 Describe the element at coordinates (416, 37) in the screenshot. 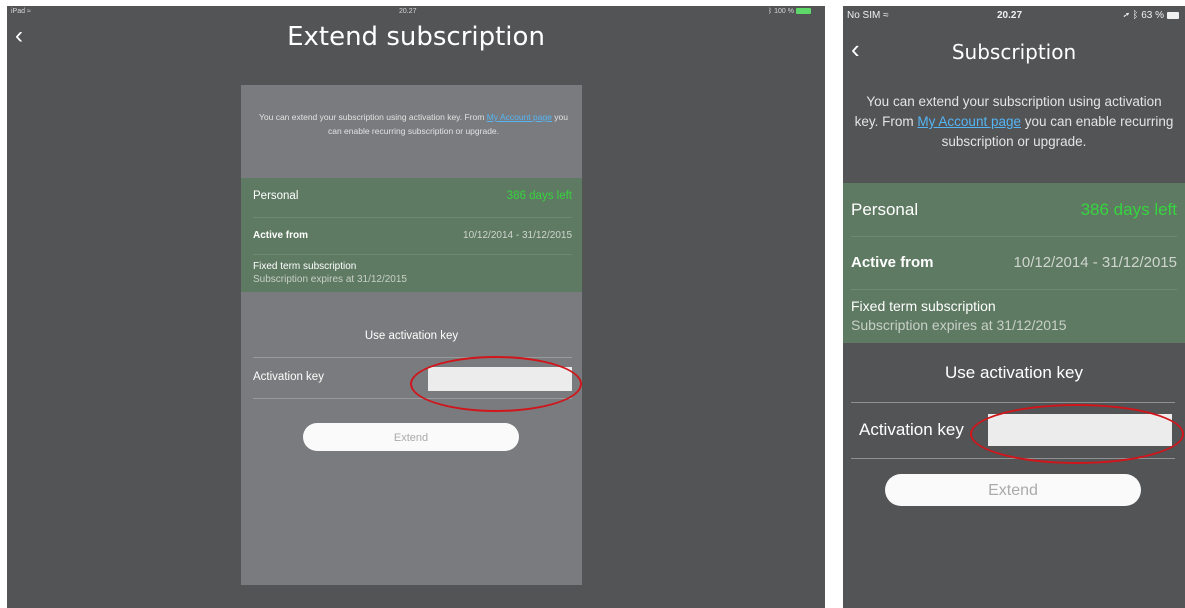

I see `page-title: Extend subscription` at that location.